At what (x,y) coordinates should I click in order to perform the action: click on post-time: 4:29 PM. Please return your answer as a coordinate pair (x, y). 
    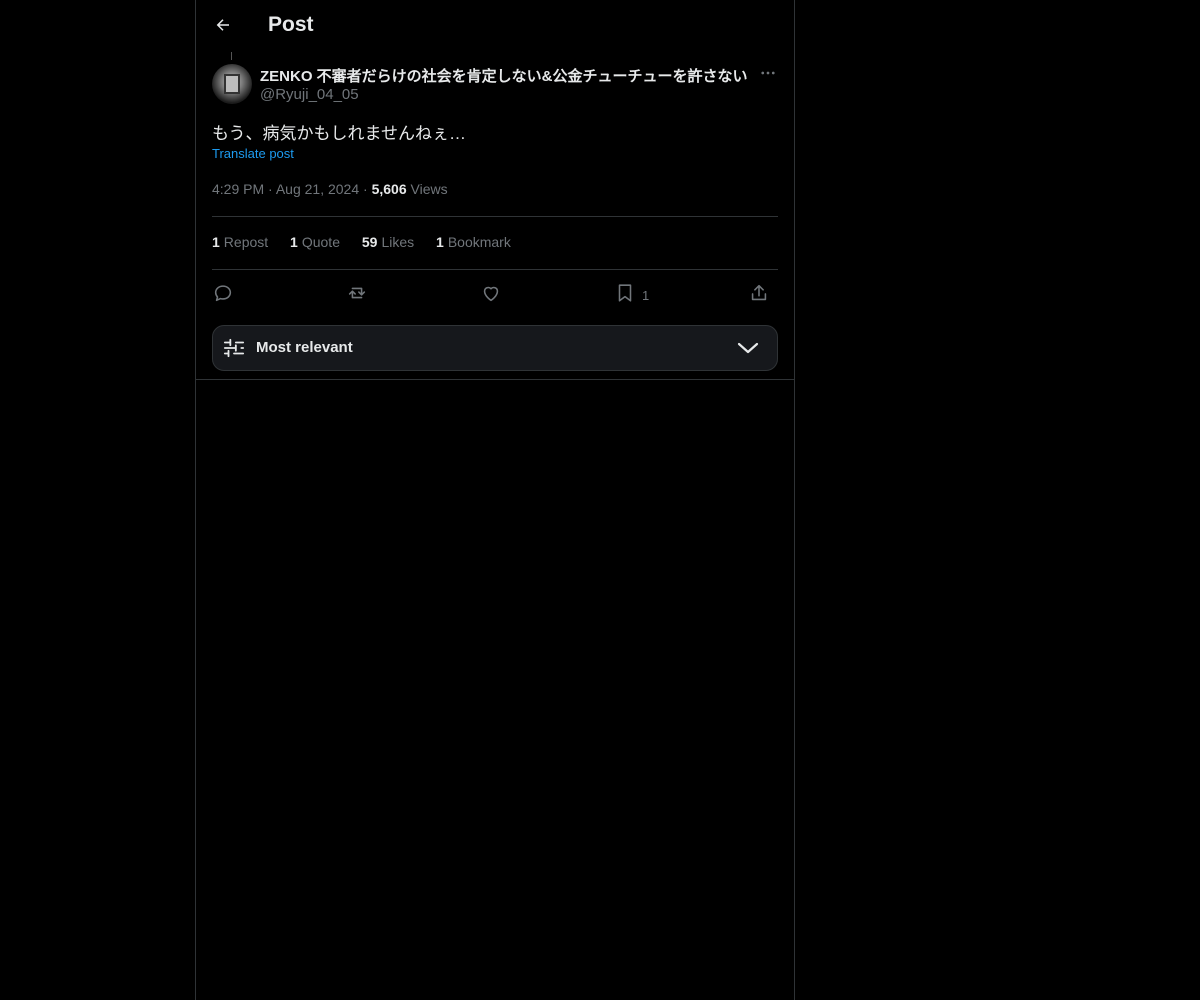
    Looking at the image, I should click on (238, 189).